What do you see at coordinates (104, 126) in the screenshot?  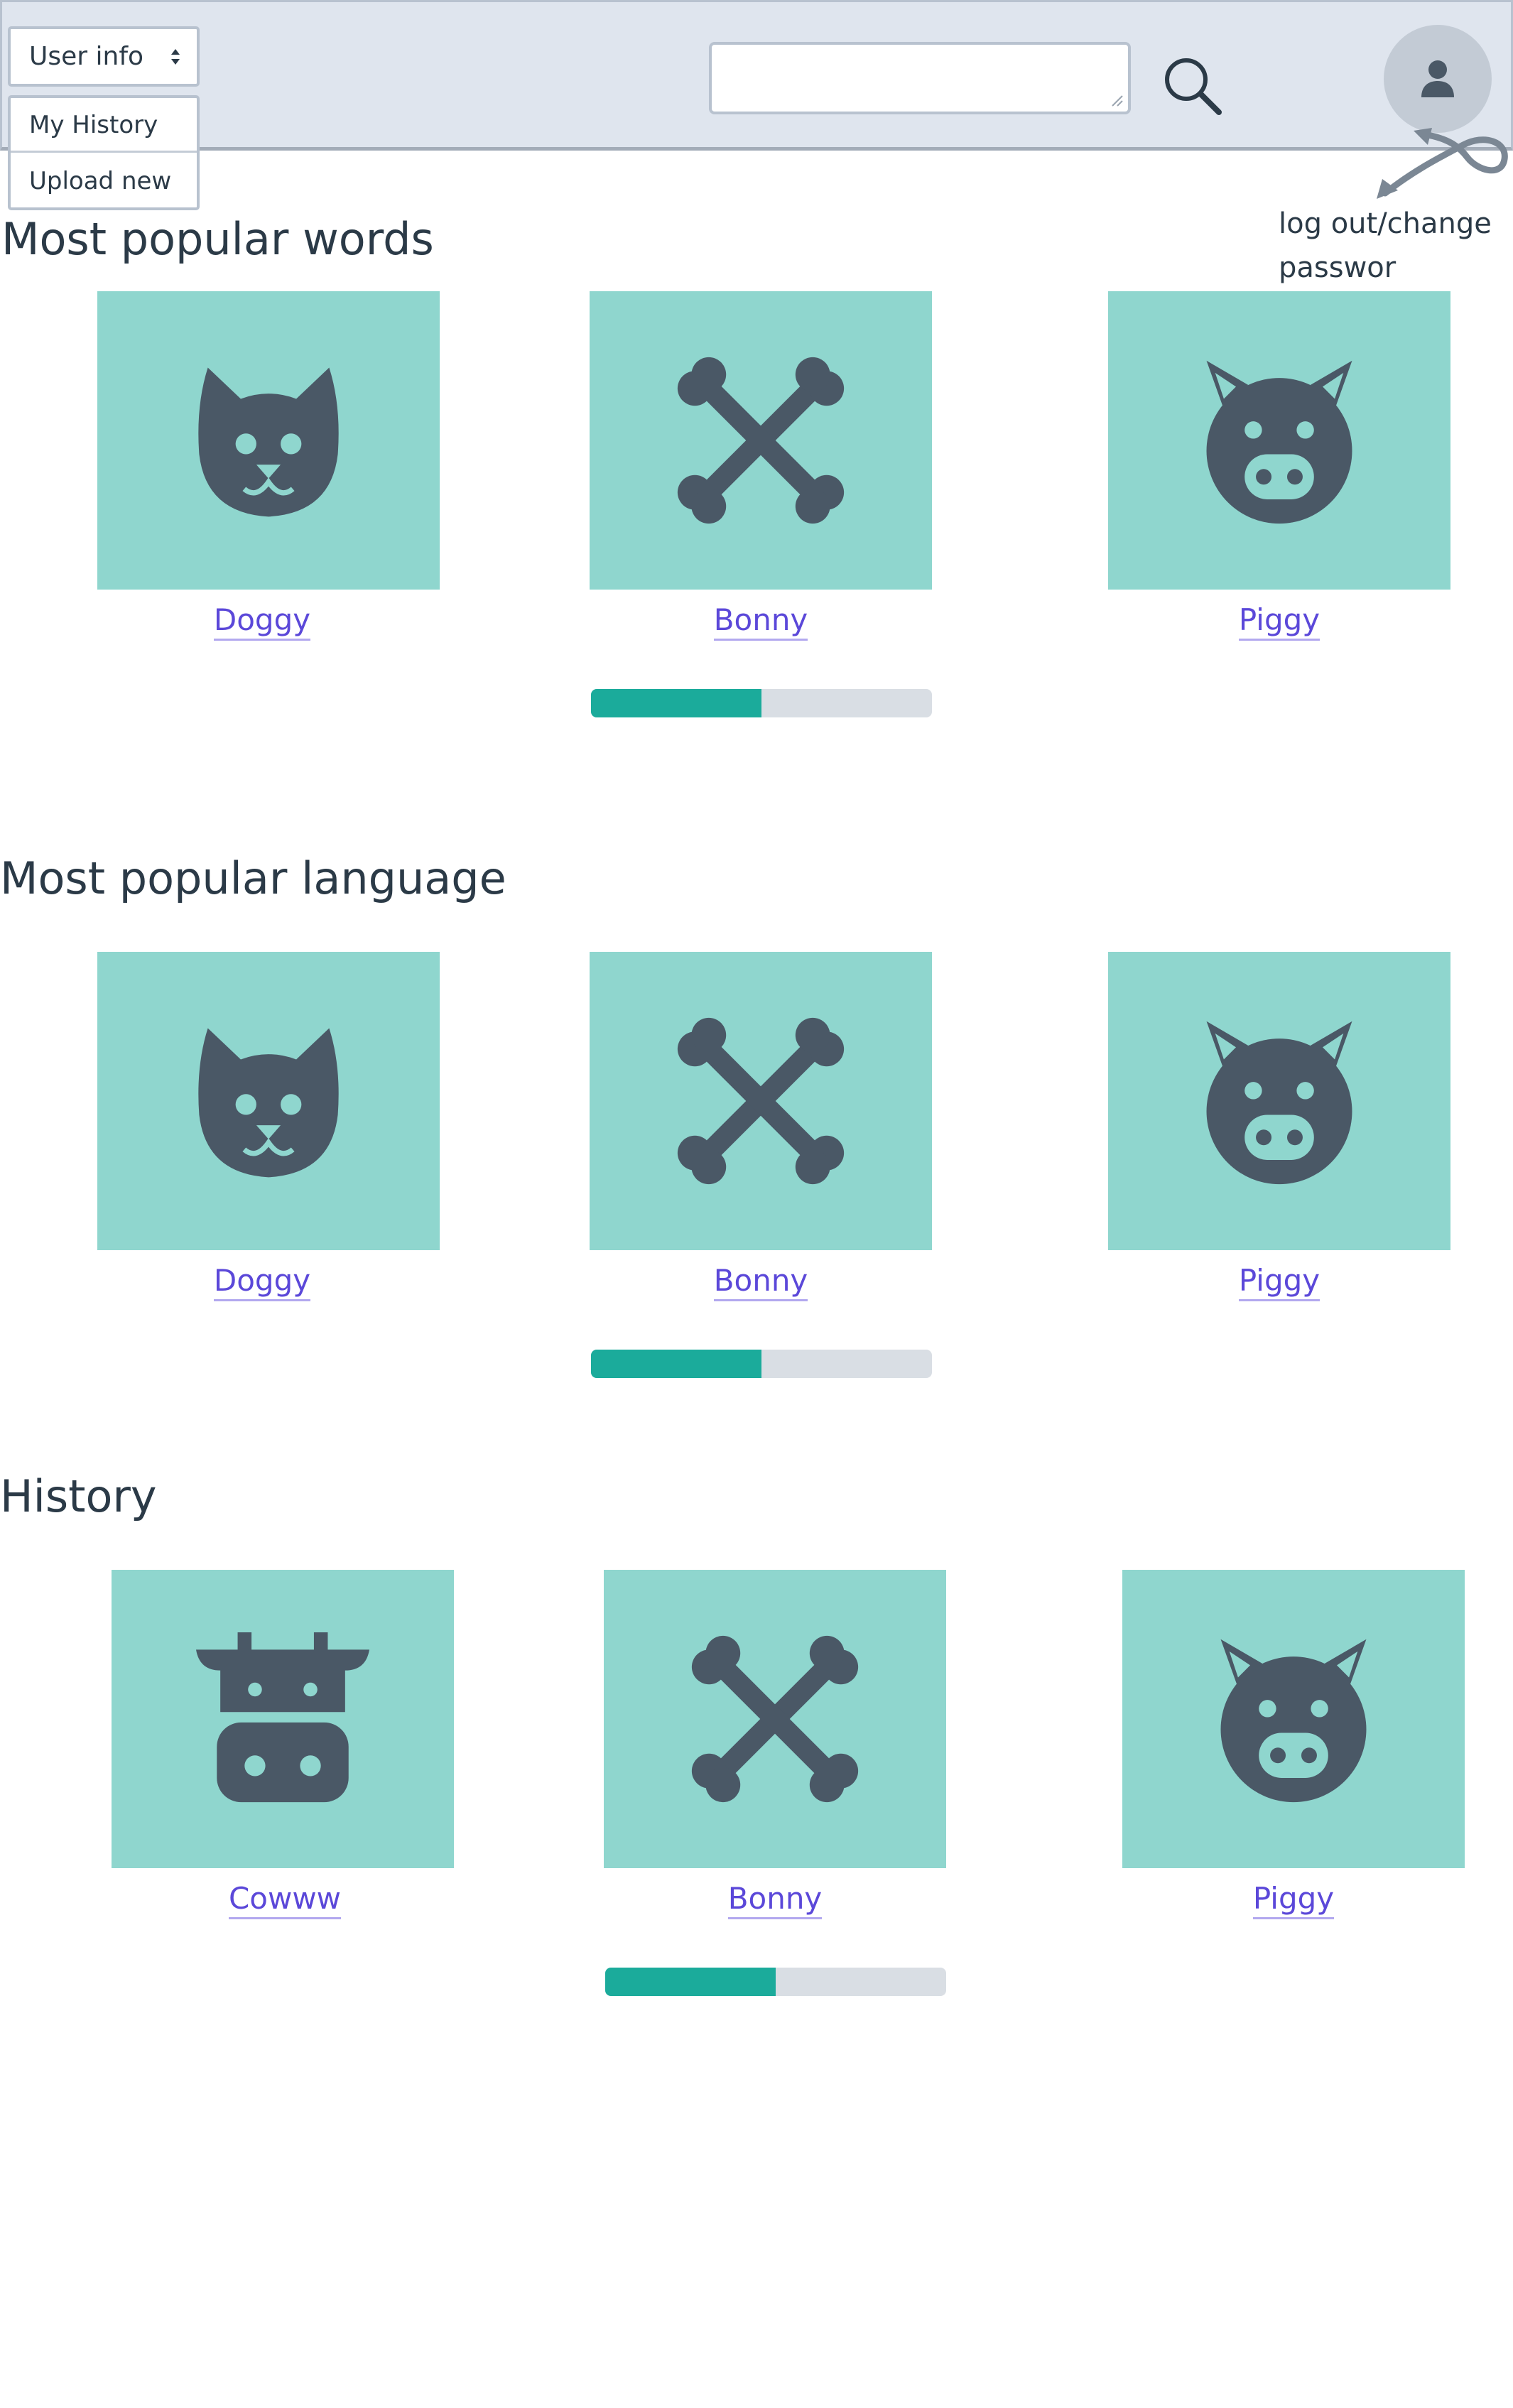 I see `menu-item-my-history: My History` at bounding box center [104, 126].